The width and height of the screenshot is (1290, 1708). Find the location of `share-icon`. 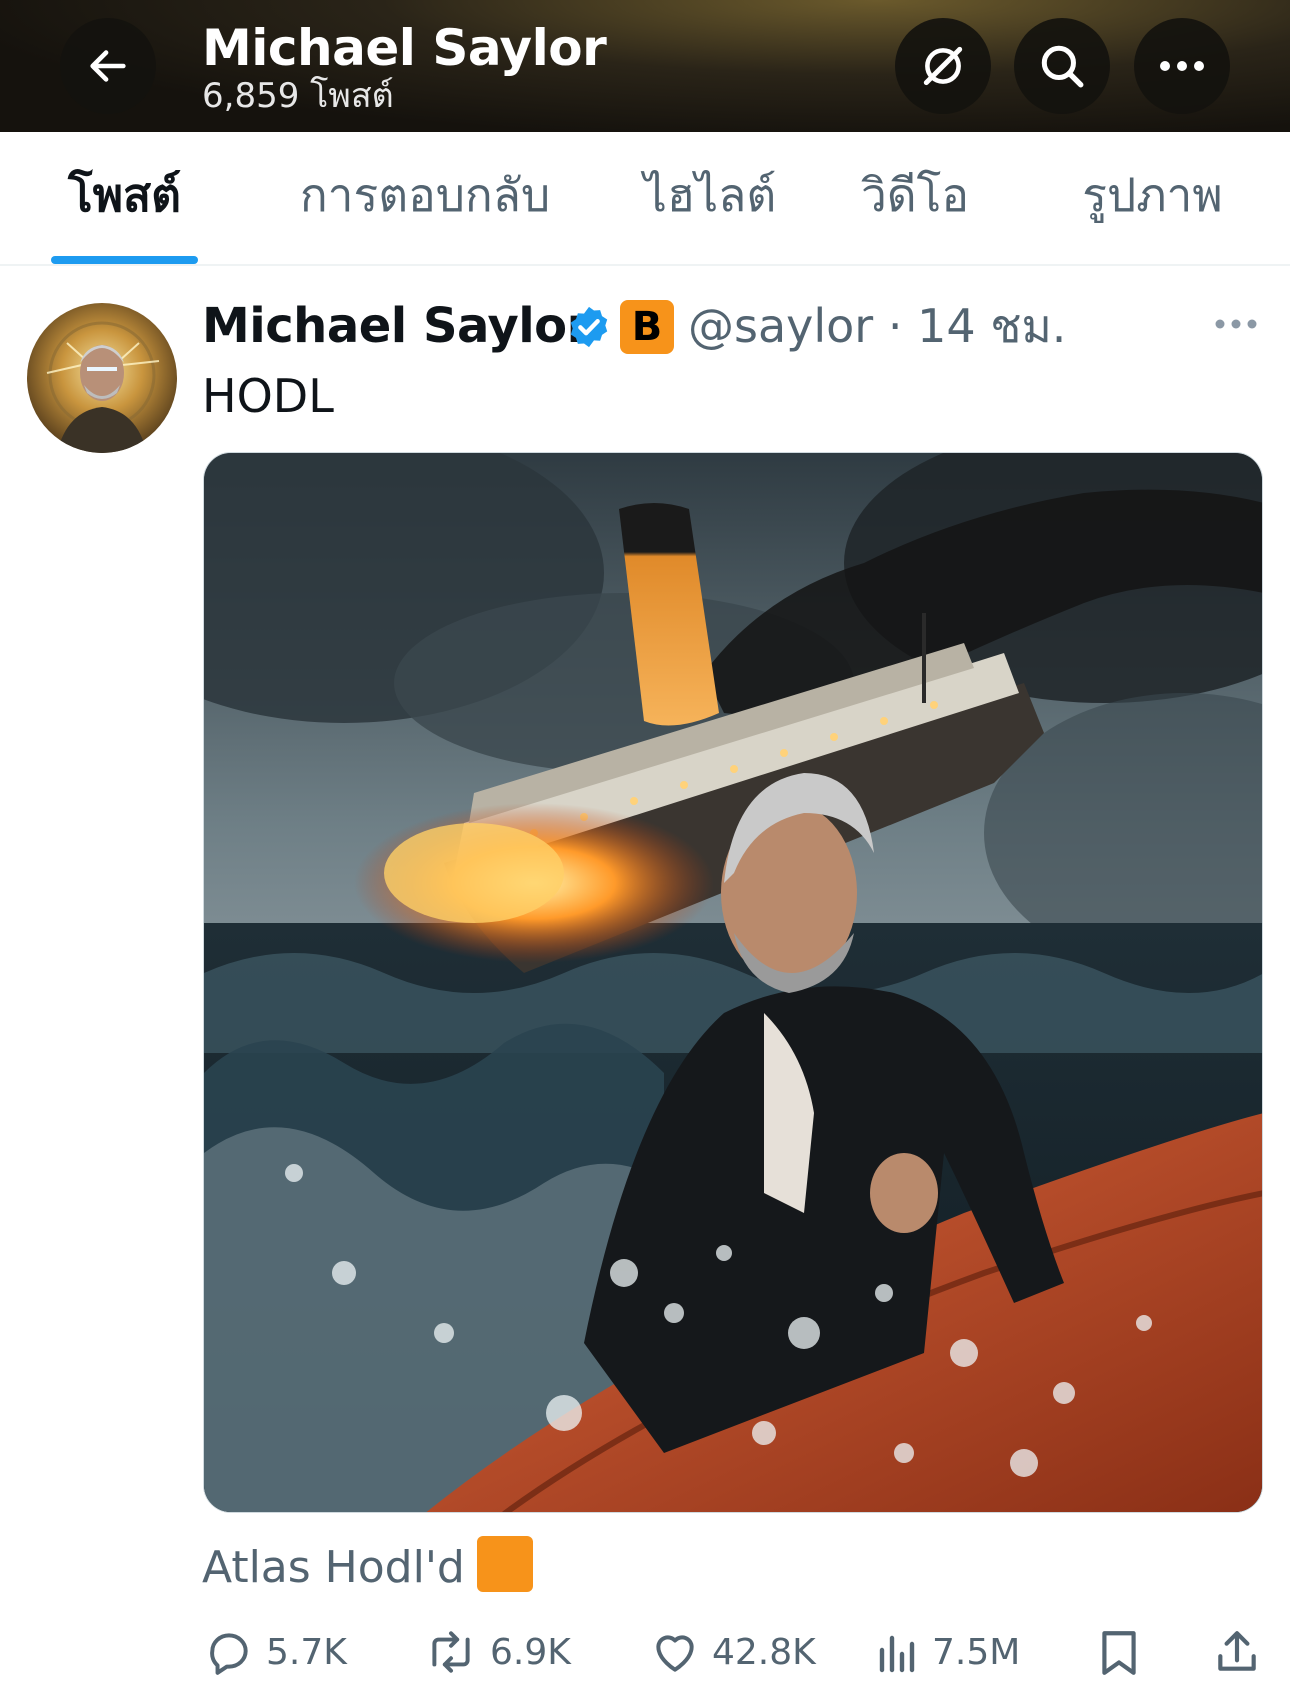

share-icon is located at coordinates (1237, 1651).